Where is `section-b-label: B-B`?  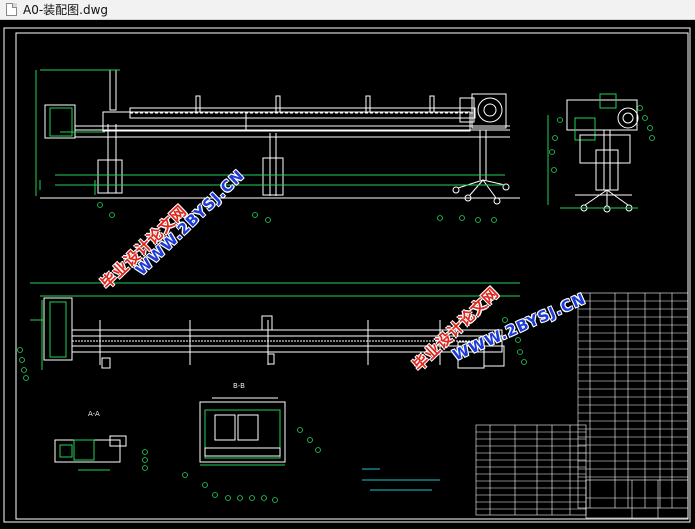
section-b-label: B-B is located at coordinates (239, 386).